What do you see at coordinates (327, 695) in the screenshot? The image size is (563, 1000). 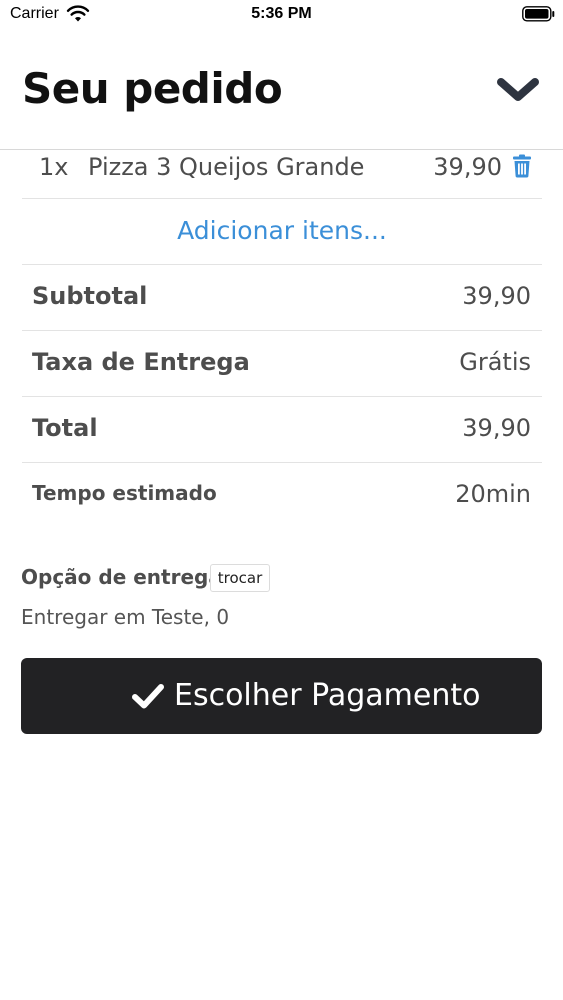 I see `choose-payment-label: Escolher Pagamento` at bounding box center [327, 695].